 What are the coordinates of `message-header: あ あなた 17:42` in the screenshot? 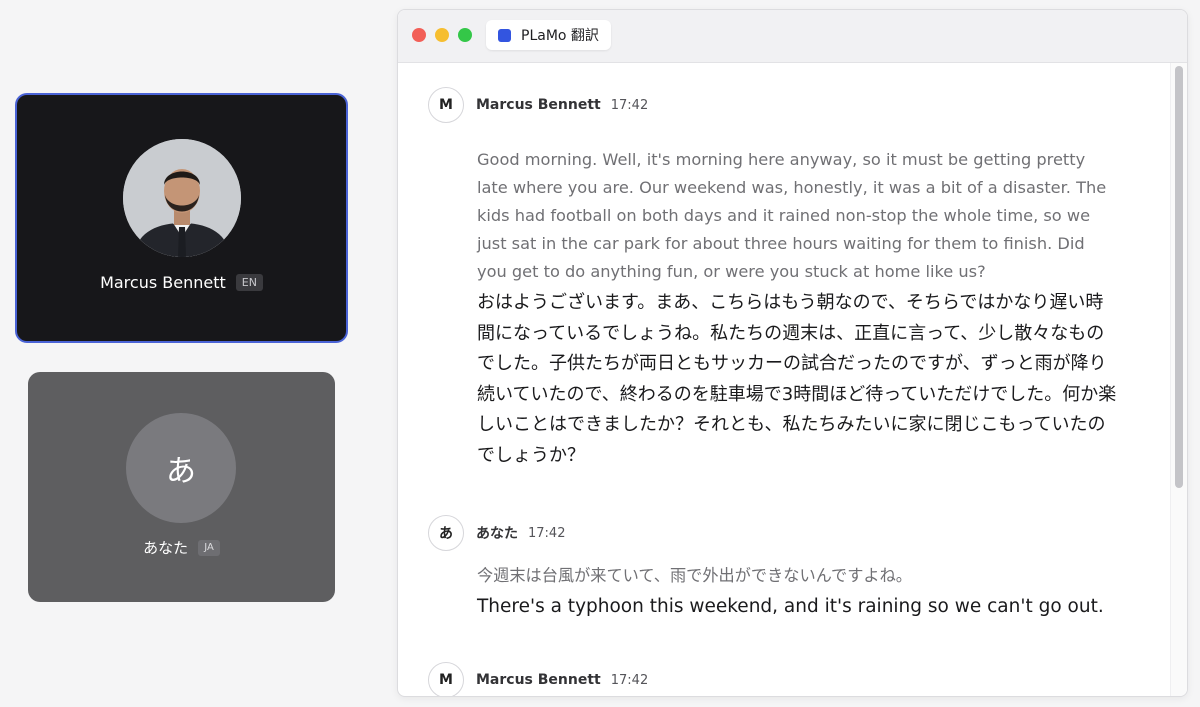 It's located at (784, 533).